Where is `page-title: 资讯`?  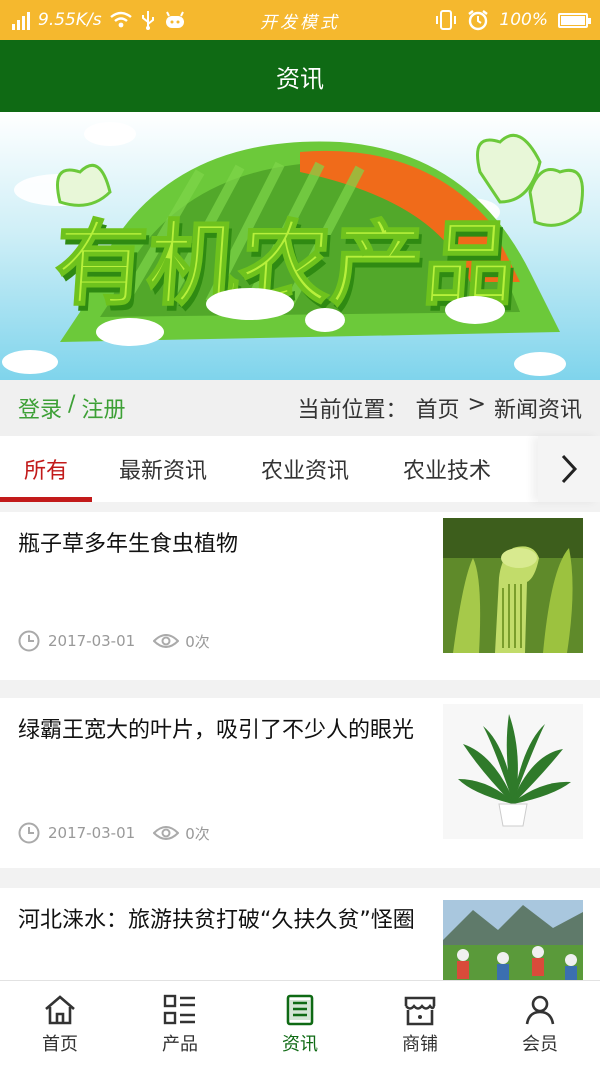
page-title: 资讯 is located at coordinates (300, 78).